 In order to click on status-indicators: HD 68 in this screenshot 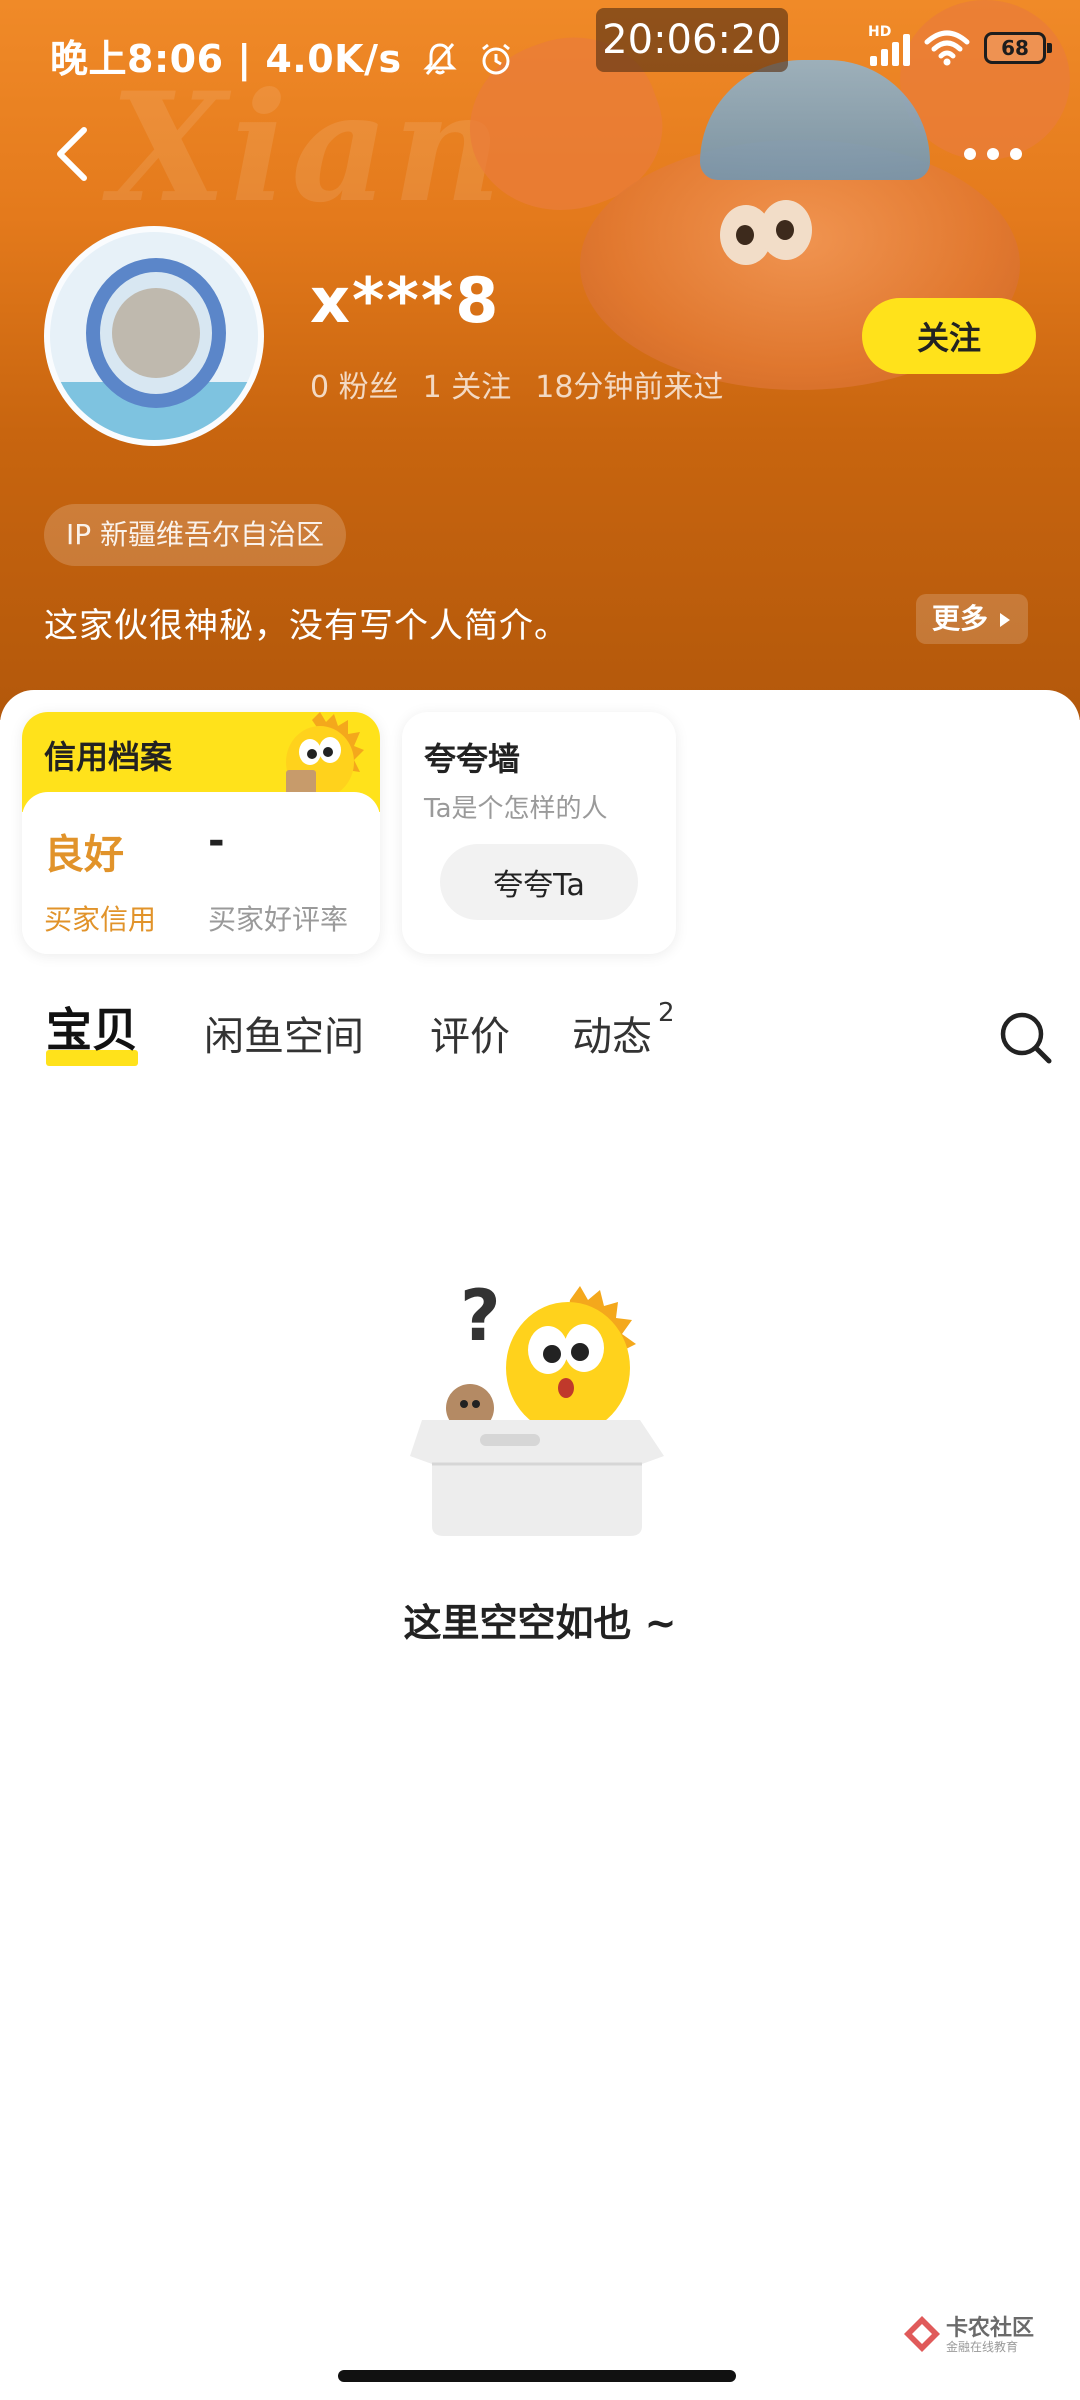, I will do `click(960, 45)`.